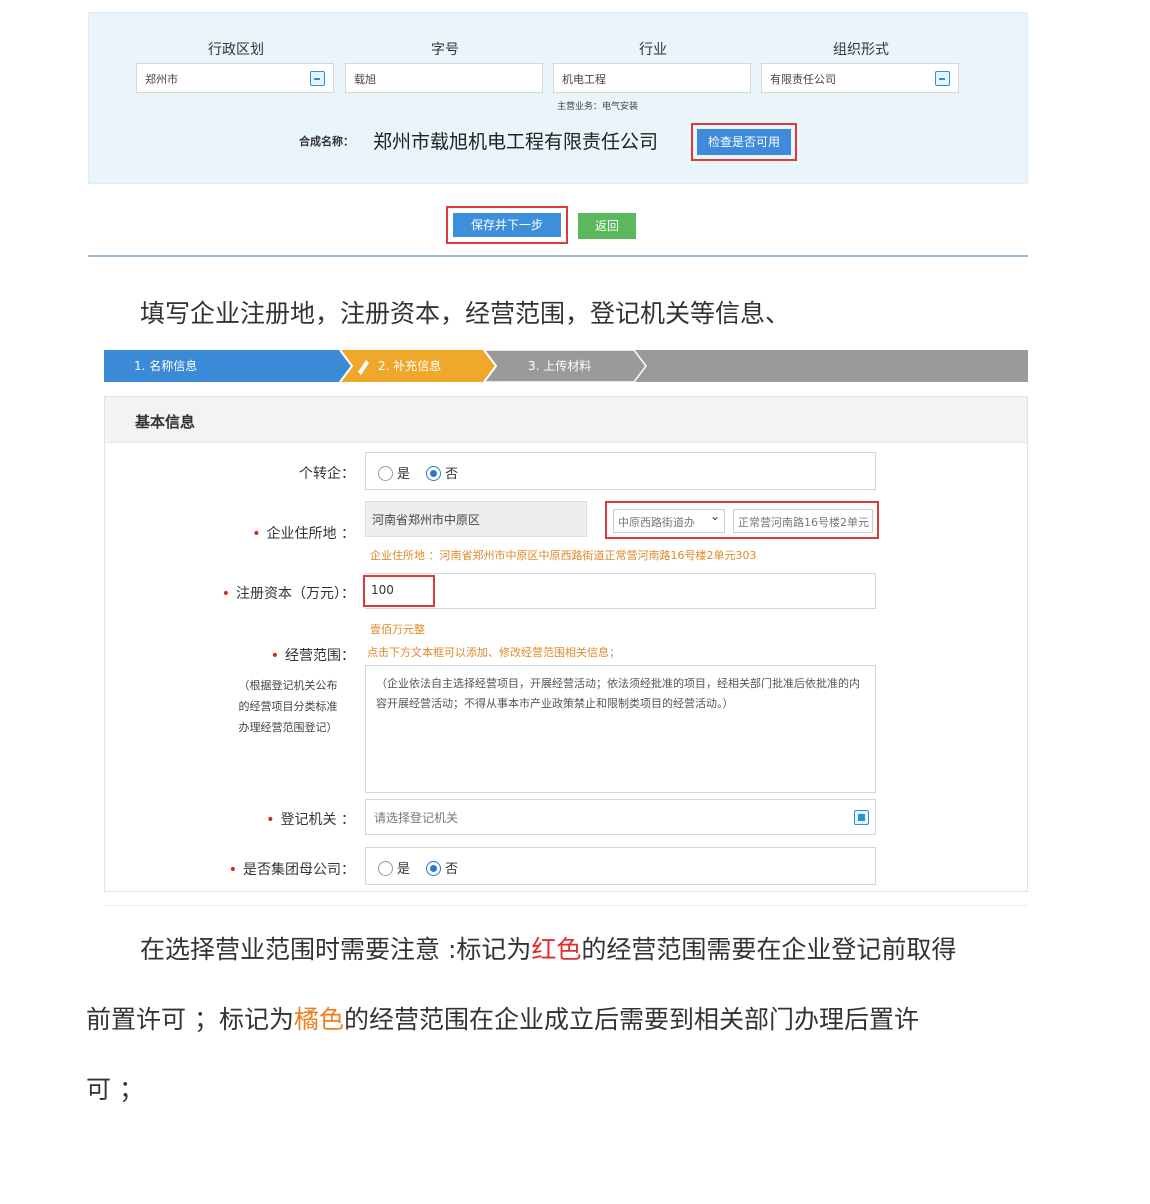 The width and height of the screenshot is (1150, 1204). Describe the element at coordinates (620, 866) in the screenshot. I see `group-parent-box: 是 否` at that location.